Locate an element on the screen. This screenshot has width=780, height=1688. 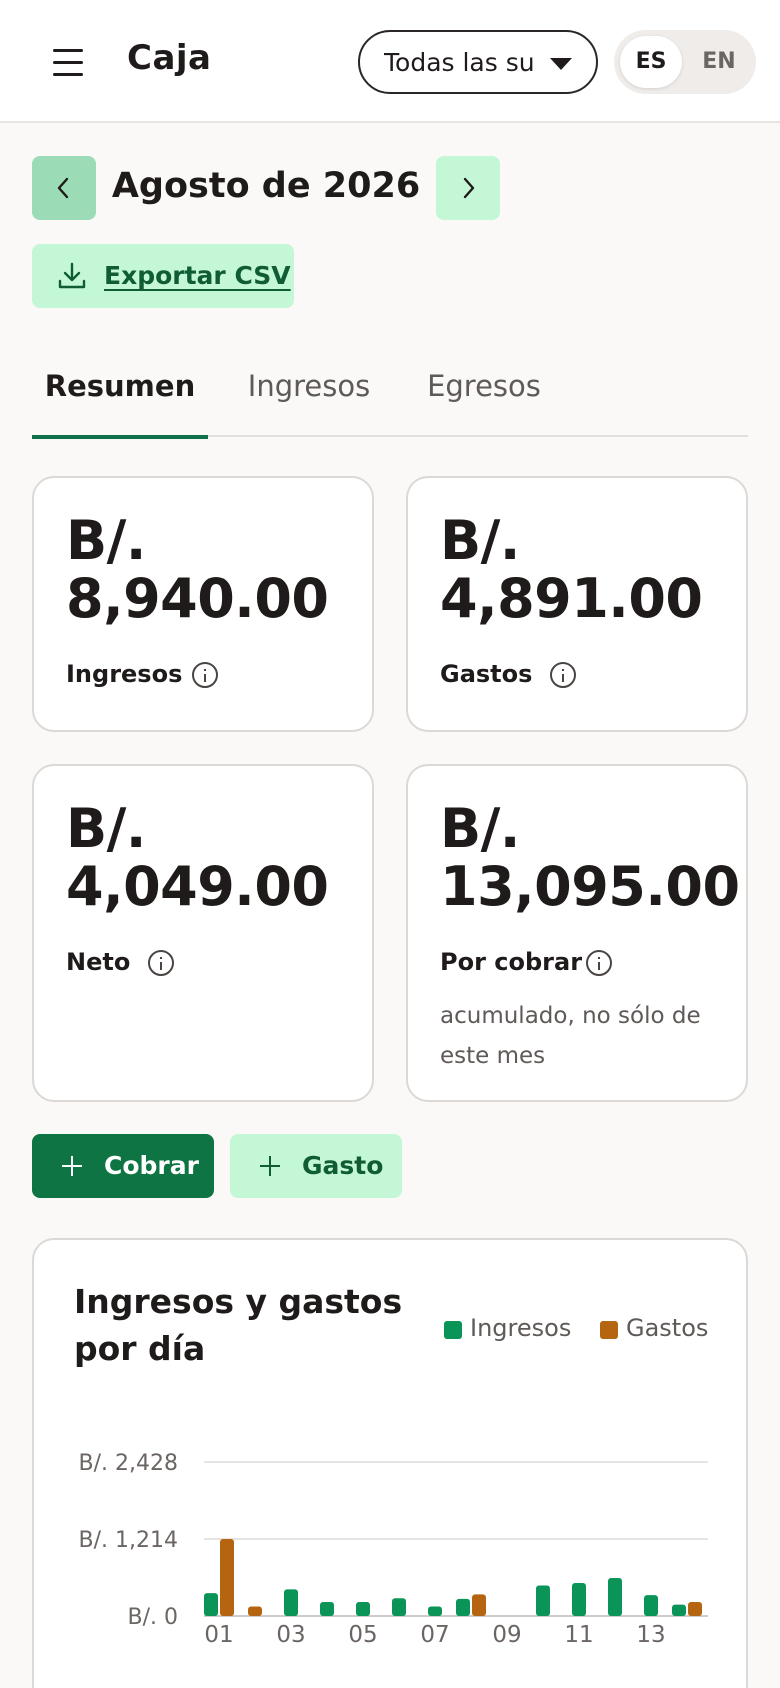
branch-select: Todas las sucursales is located at coordinates (478, 62).